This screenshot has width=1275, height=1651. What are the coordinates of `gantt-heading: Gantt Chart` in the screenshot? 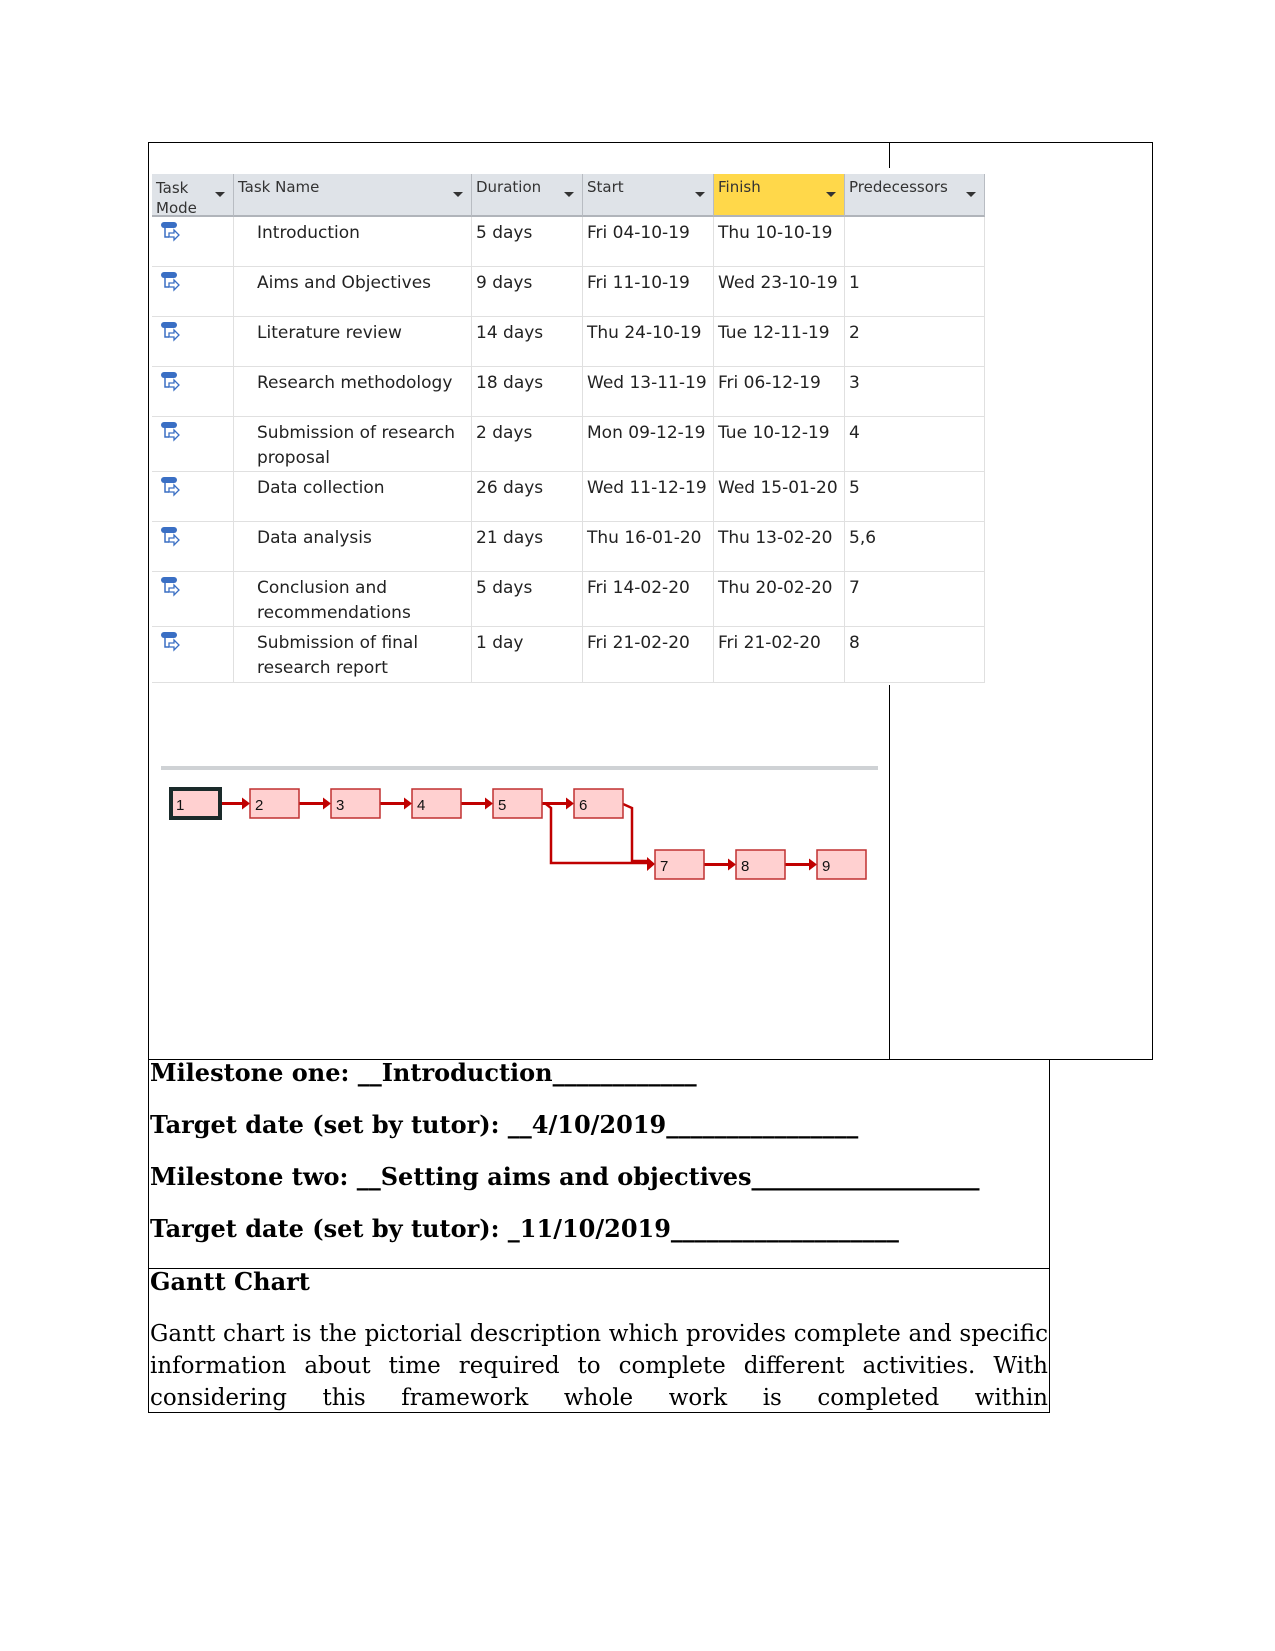 It's located at (230, 1281).